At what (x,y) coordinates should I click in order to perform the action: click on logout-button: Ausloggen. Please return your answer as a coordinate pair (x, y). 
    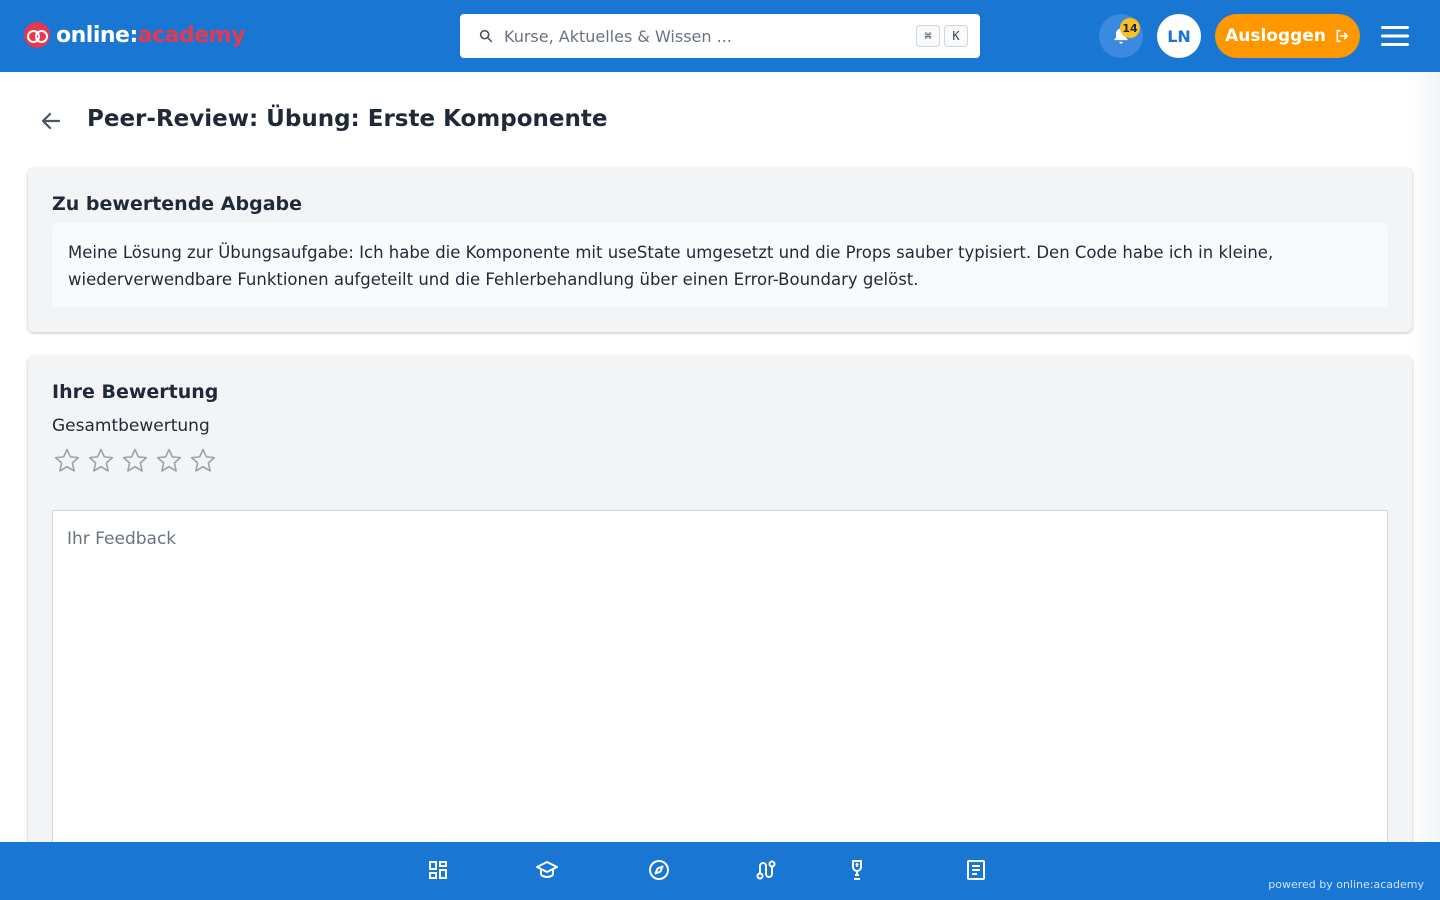
    Looking at the image, I should click on (1287, 36).